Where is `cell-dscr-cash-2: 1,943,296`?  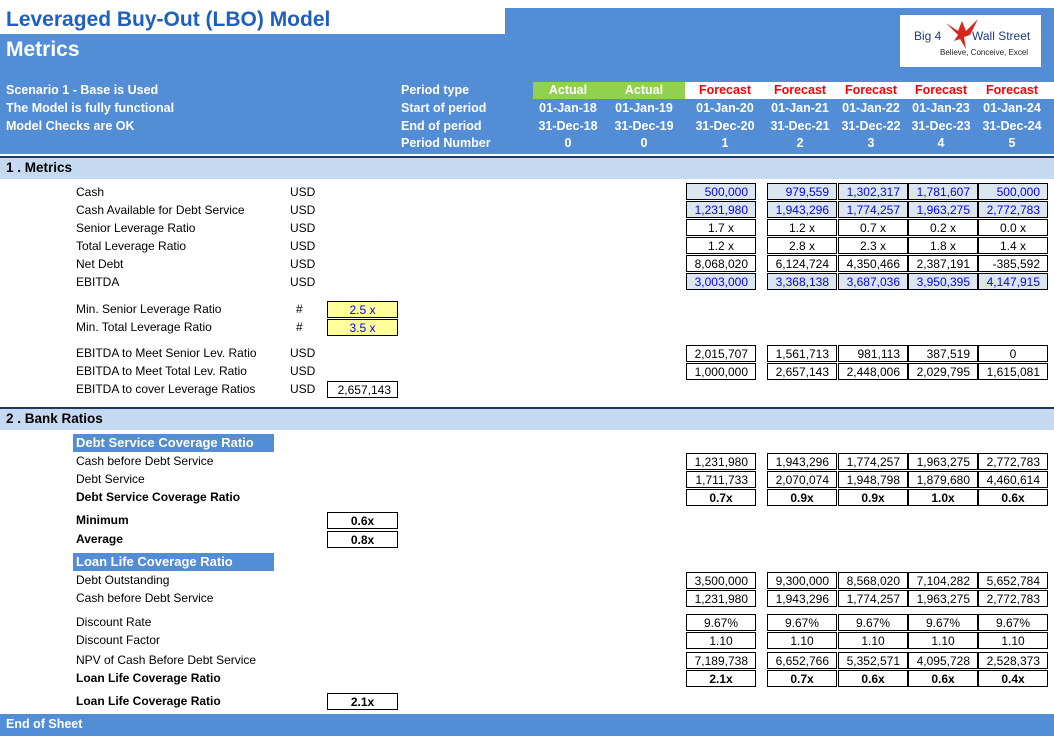 cell-dscr-cash-2: 1,943,296 is located at coordinates (802, 461).